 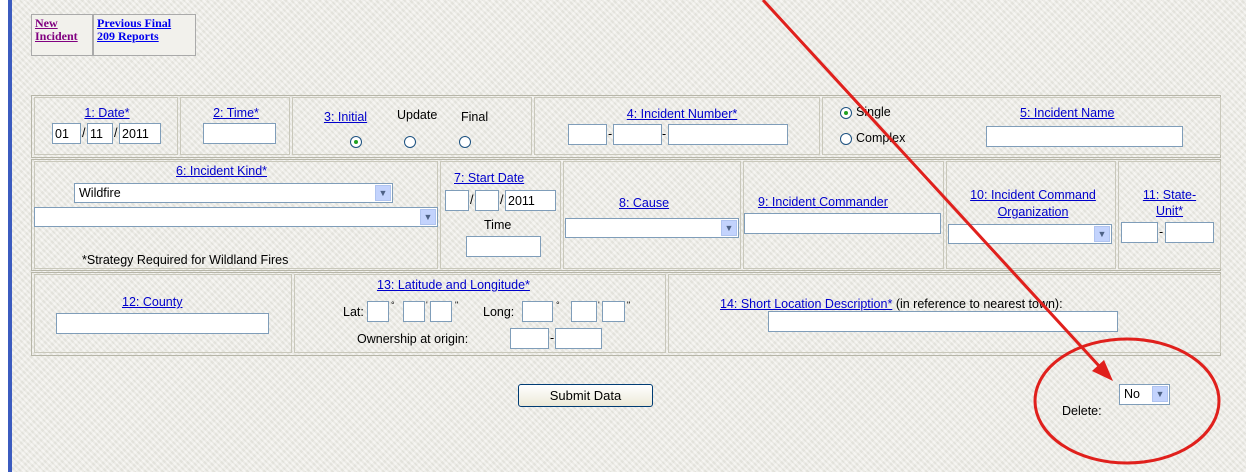 What do you see at coordinates (1127, 401) in the screenshot?
I see `annotation-circle-icon` at bounding box center [1127, 401].